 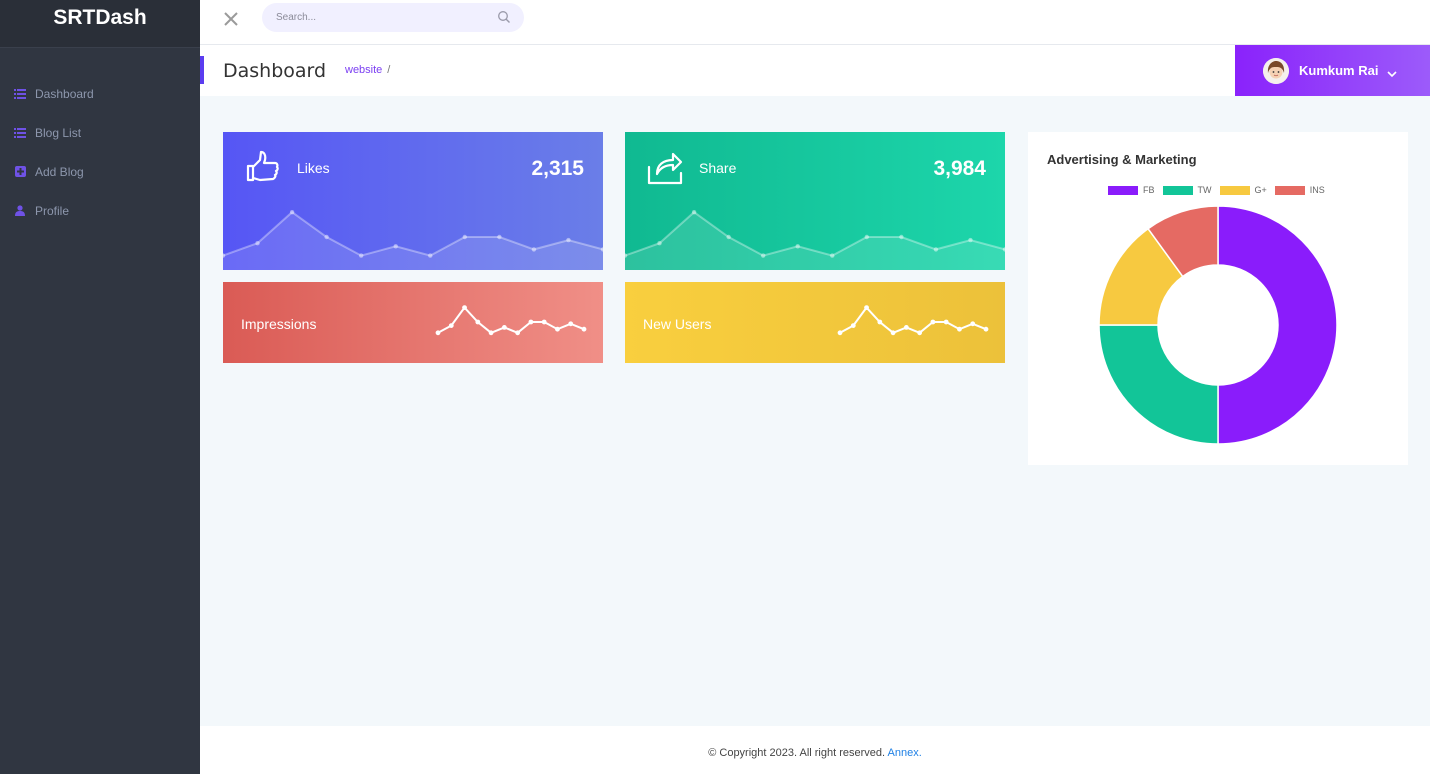 What do you see at coordinates (413, 201) in the screenshot?
I see `likes-card: Likes 2,315` at bounding box center [413, 201].